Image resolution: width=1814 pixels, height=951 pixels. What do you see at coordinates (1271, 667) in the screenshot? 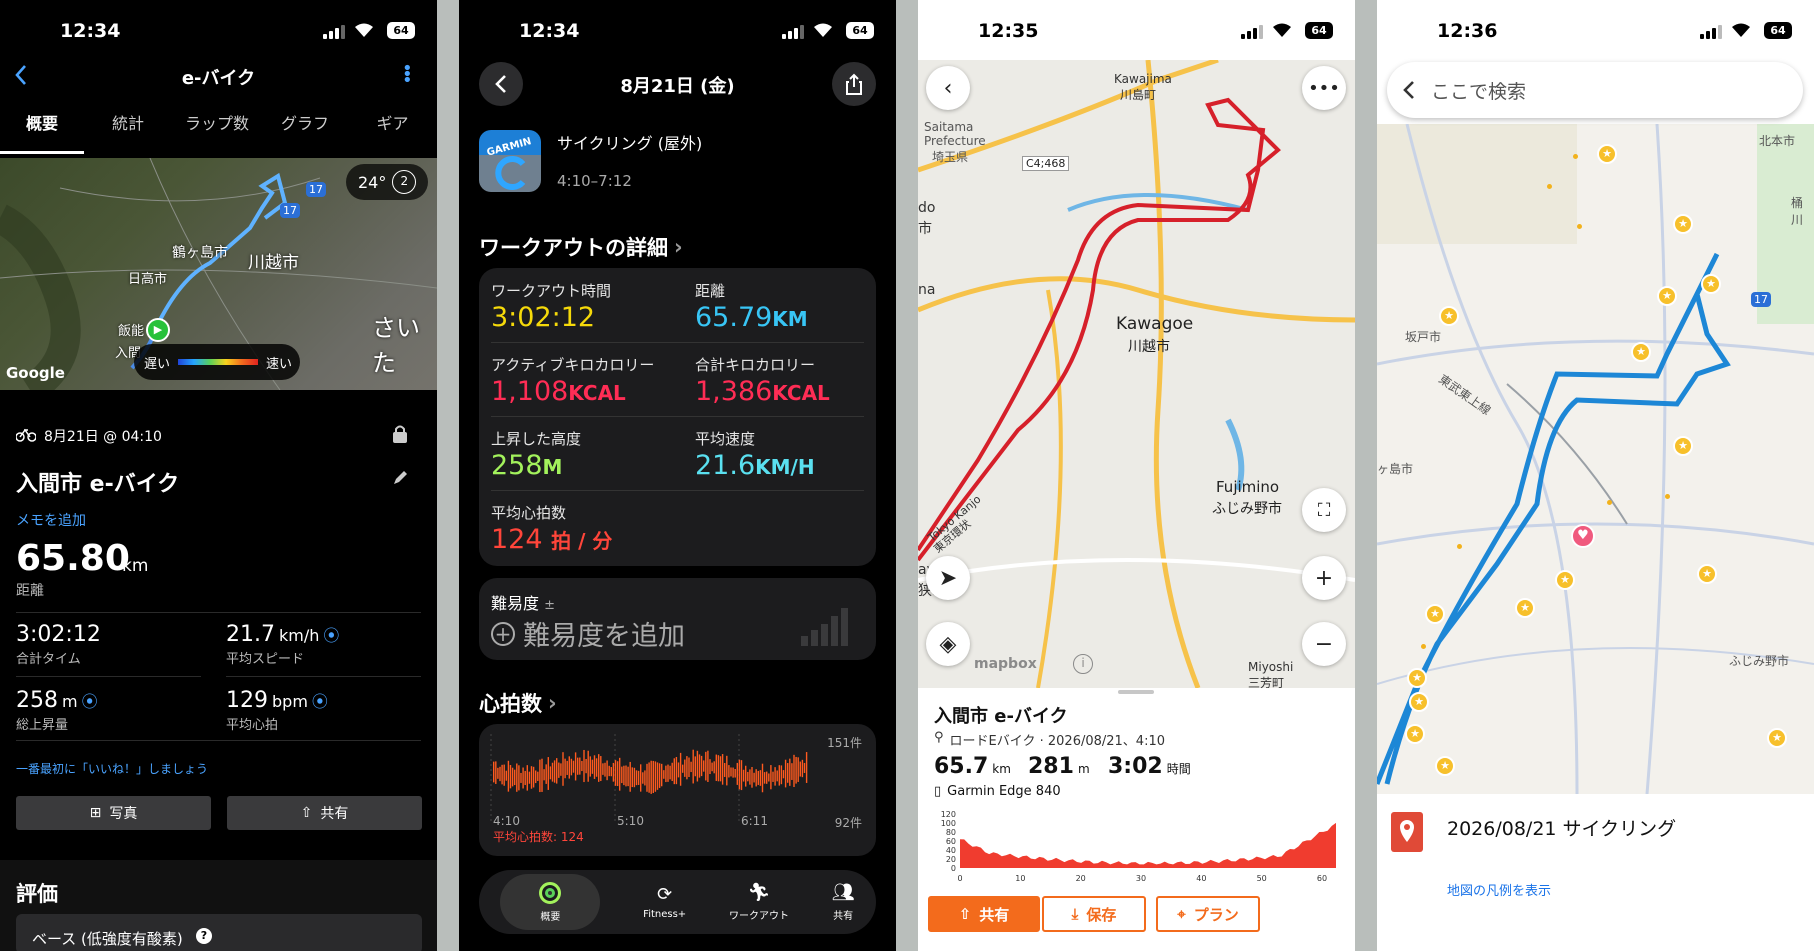
I see `map-label: Miyoshi` at bounding box center [1271, 667].